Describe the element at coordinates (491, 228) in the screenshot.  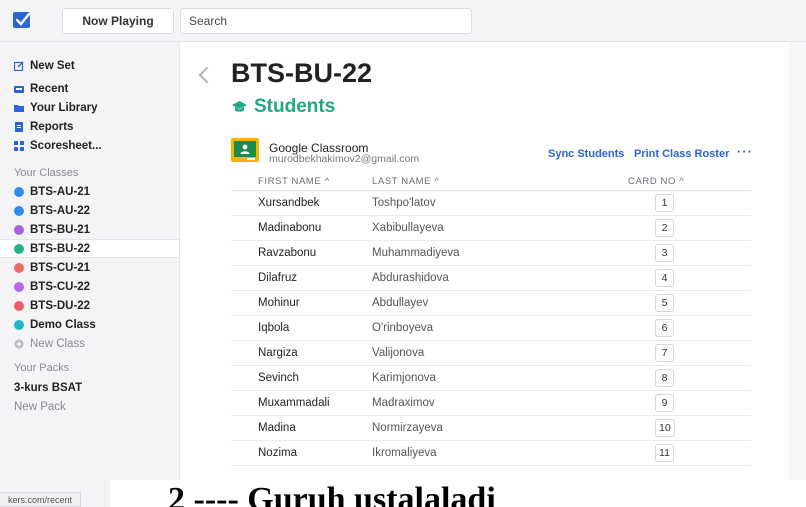
I see `table-row: Madinabonu Xabibullayeva 2` at that location.